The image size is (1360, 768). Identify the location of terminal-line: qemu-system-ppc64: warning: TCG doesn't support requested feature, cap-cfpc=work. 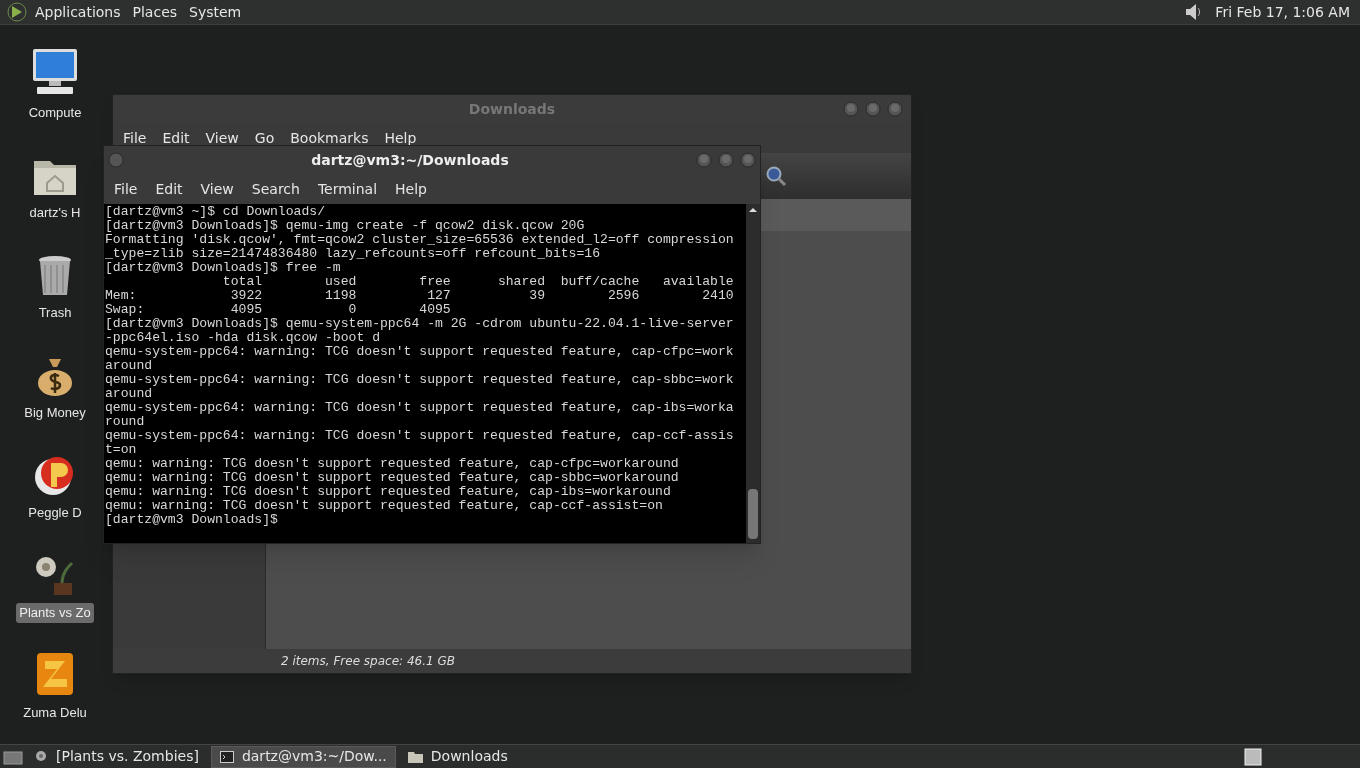
(420, 352).